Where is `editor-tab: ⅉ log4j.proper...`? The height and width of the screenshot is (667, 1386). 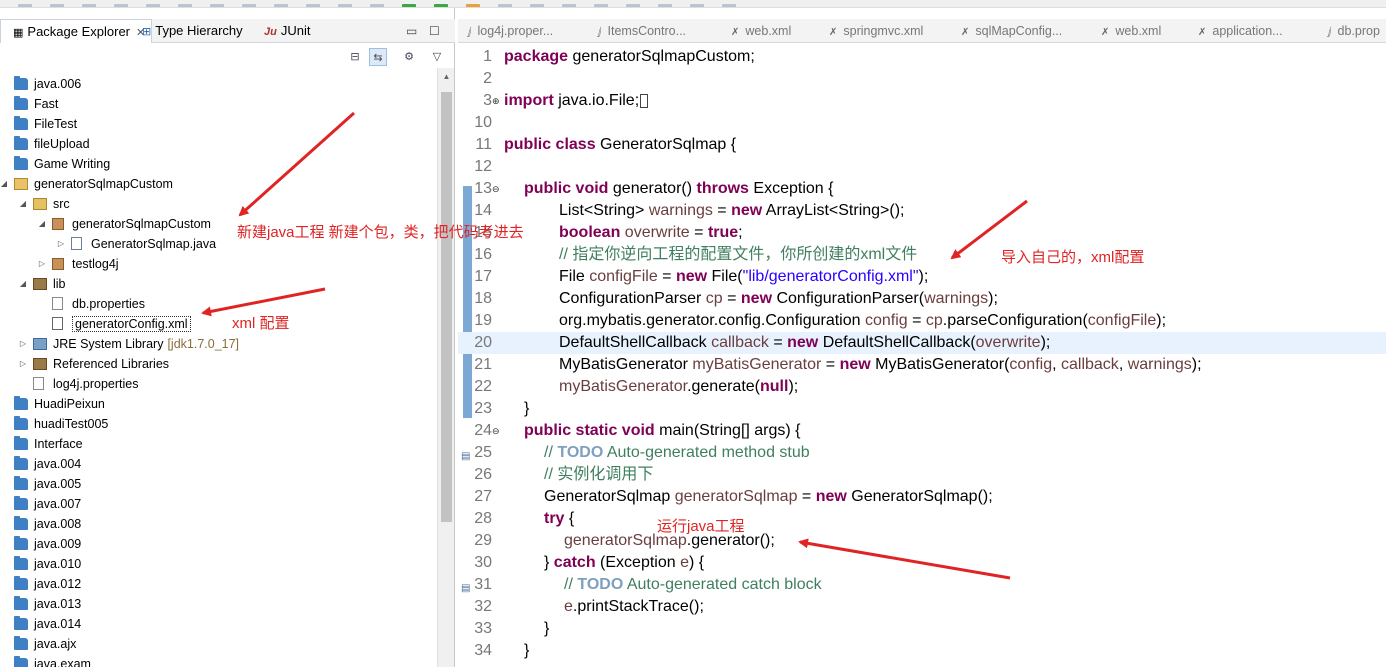 editor-tab: ⅉ log4j.proper... is located at coordinates (510, 31).